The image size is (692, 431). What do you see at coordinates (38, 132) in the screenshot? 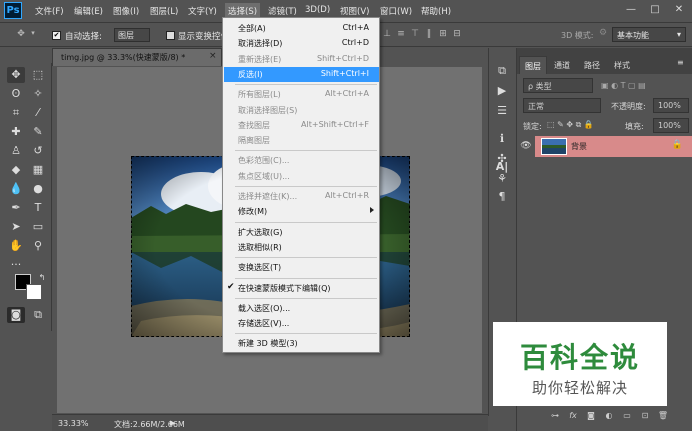
I see `brush-tool-icon: ✎` at bounding box center [38, 132].